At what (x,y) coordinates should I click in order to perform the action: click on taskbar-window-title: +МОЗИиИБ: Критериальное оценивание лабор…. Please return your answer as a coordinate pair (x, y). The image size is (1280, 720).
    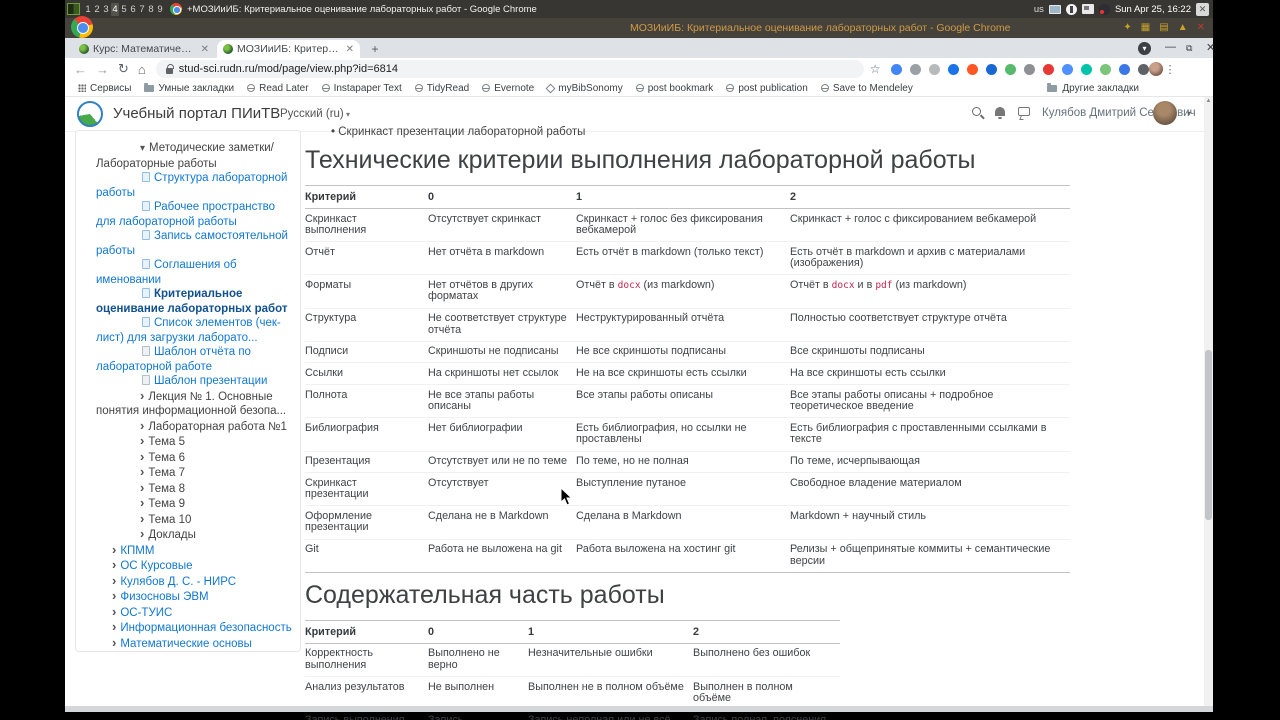
    Looking at the image, I should click on (362, 9).